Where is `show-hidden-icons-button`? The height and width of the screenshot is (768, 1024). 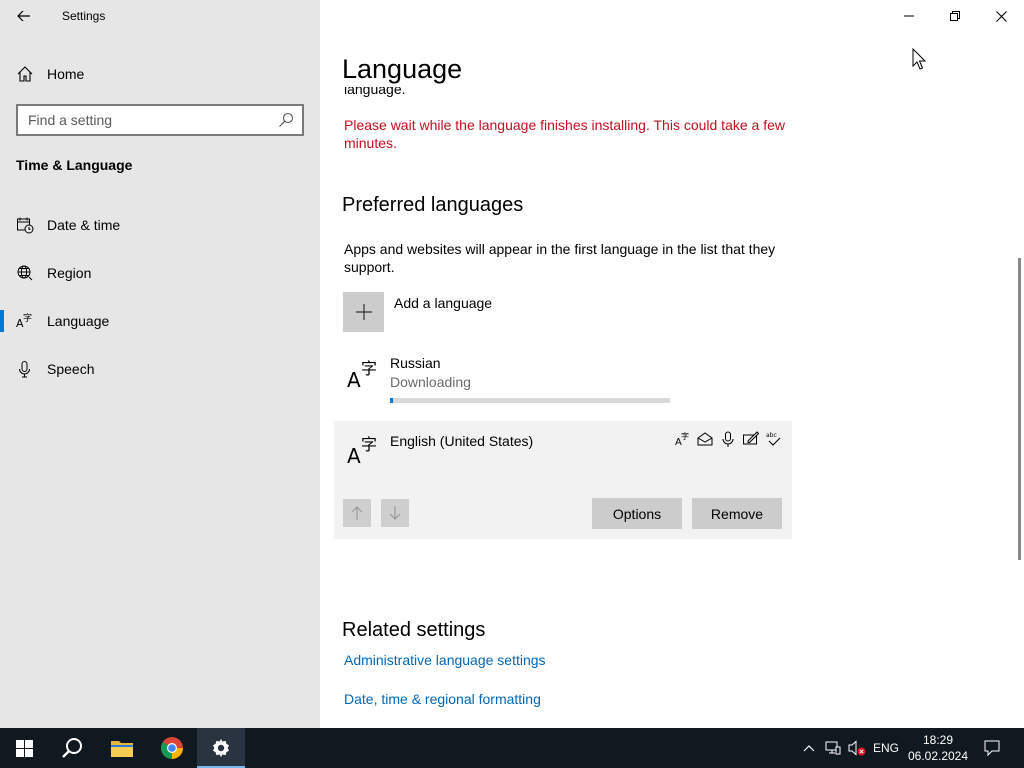
show-hidden-icons-button is located at coordinates (809, 748).